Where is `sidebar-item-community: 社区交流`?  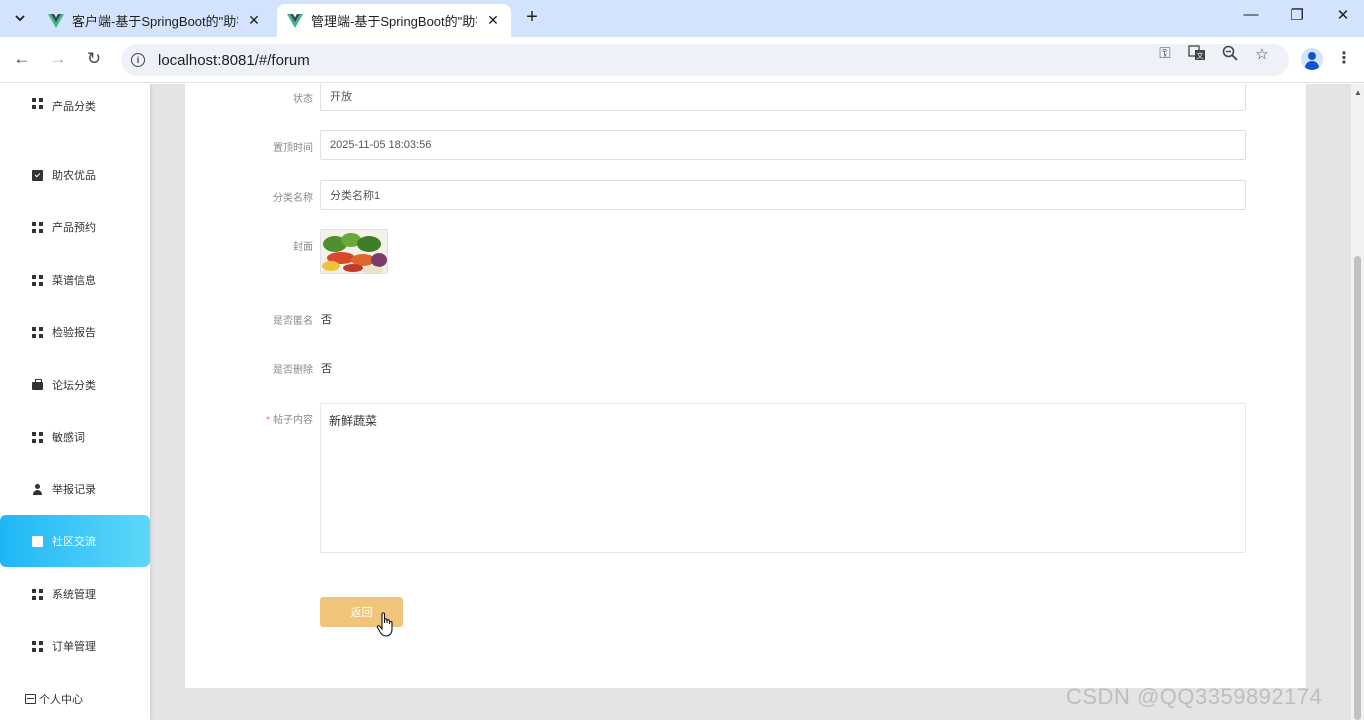
sidebar-item-community: 社区交流 is located at coordinates (75, 541).